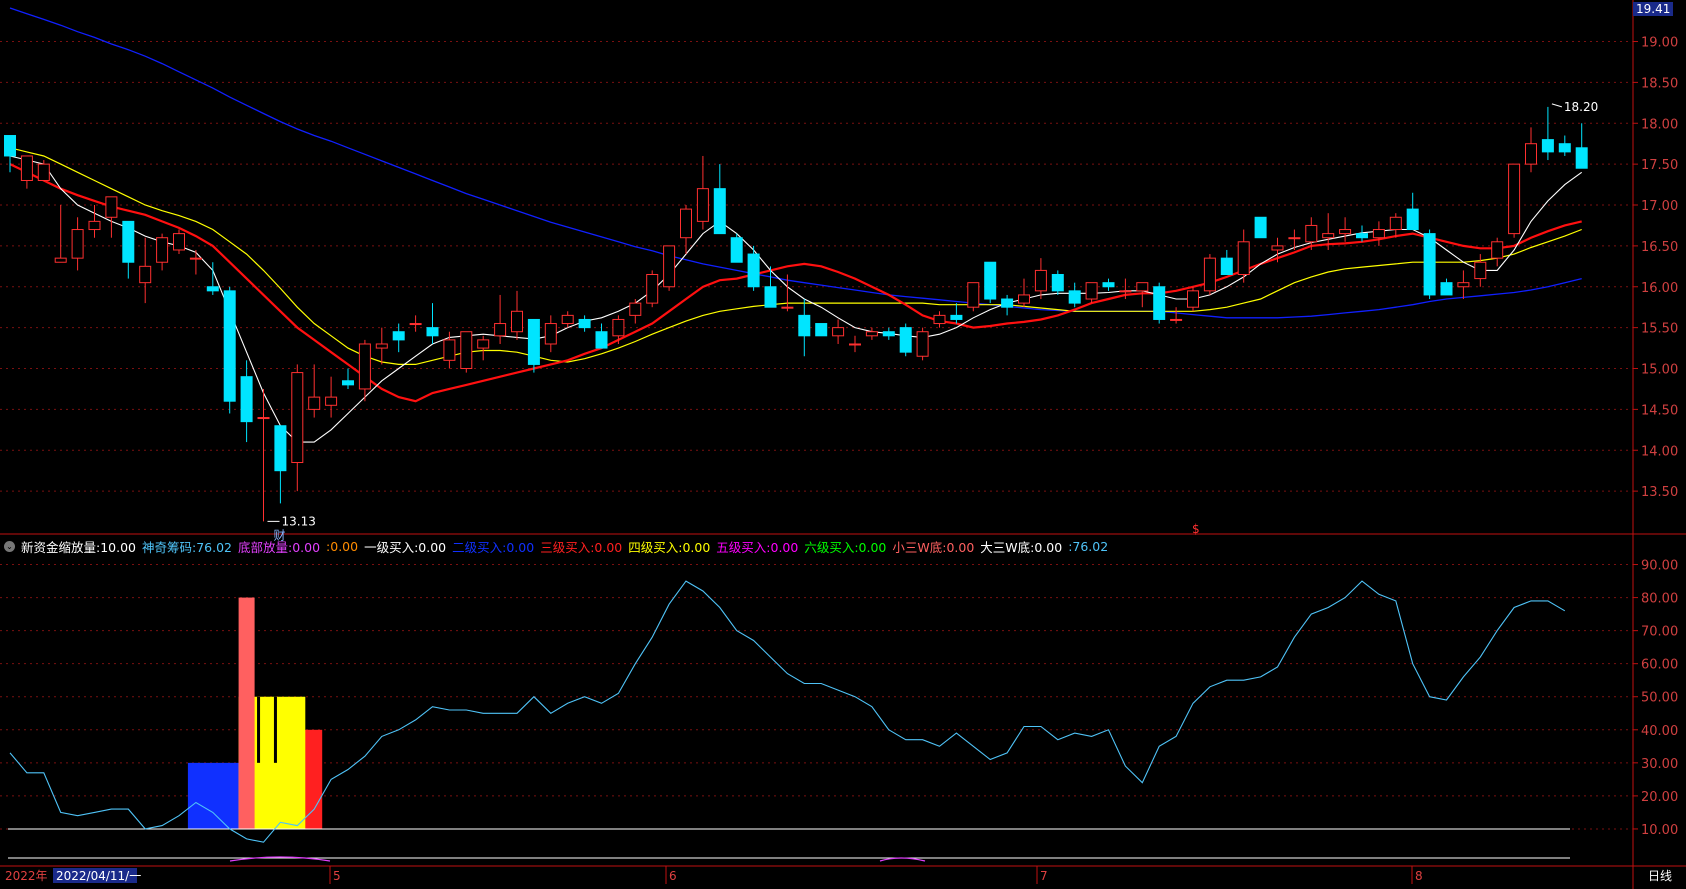  What do you see at coordinates (673, 876) in the screenshot?
I see `month-label: 6` at bounding box center [673, 876].